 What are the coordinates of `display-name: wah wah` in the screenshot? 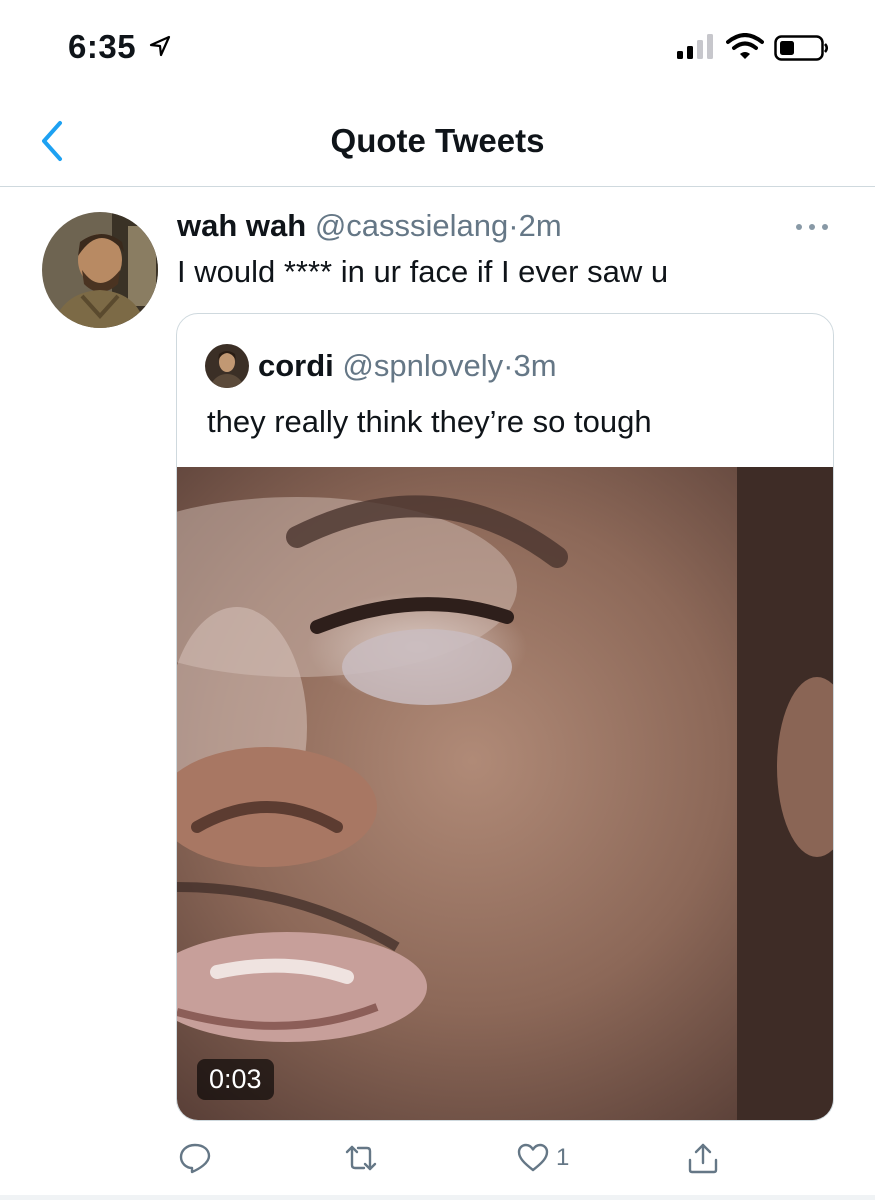 It's located at (241, 225).